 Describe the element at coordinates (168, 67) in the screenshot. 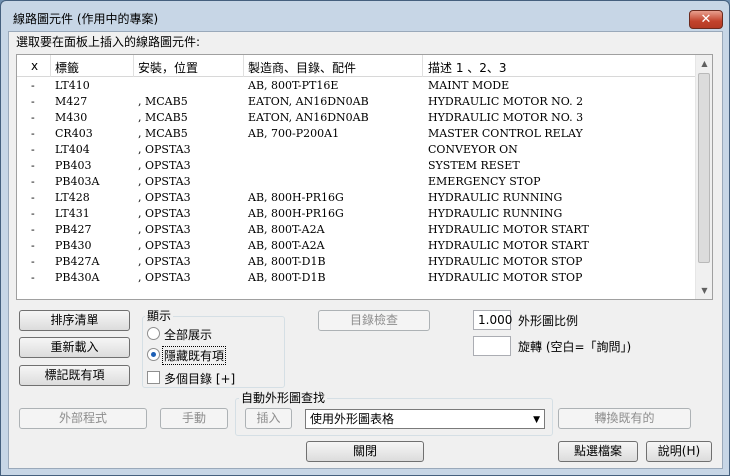

I see `column-header-install-location: 安裝，位置` at that location.